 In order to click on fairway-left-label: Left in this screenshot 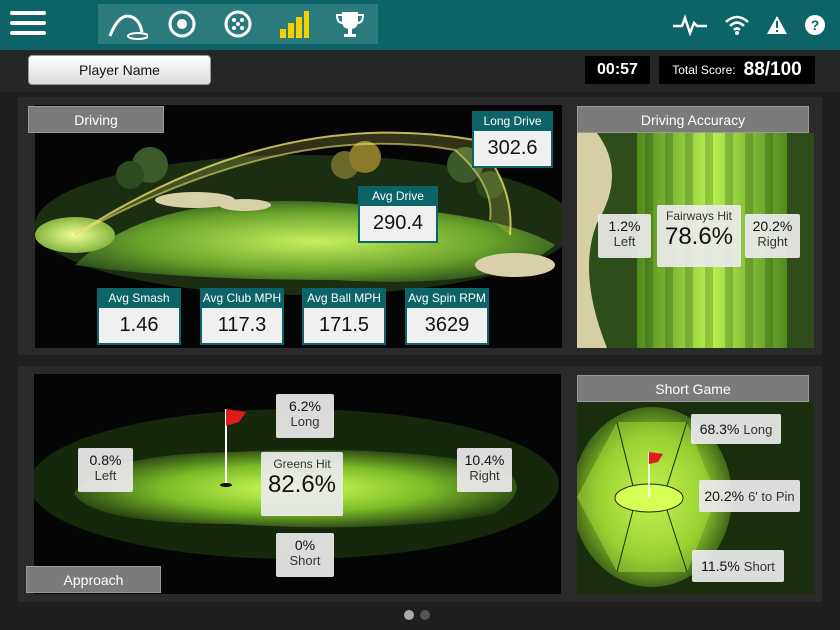, I will do `click(624, 241)`.